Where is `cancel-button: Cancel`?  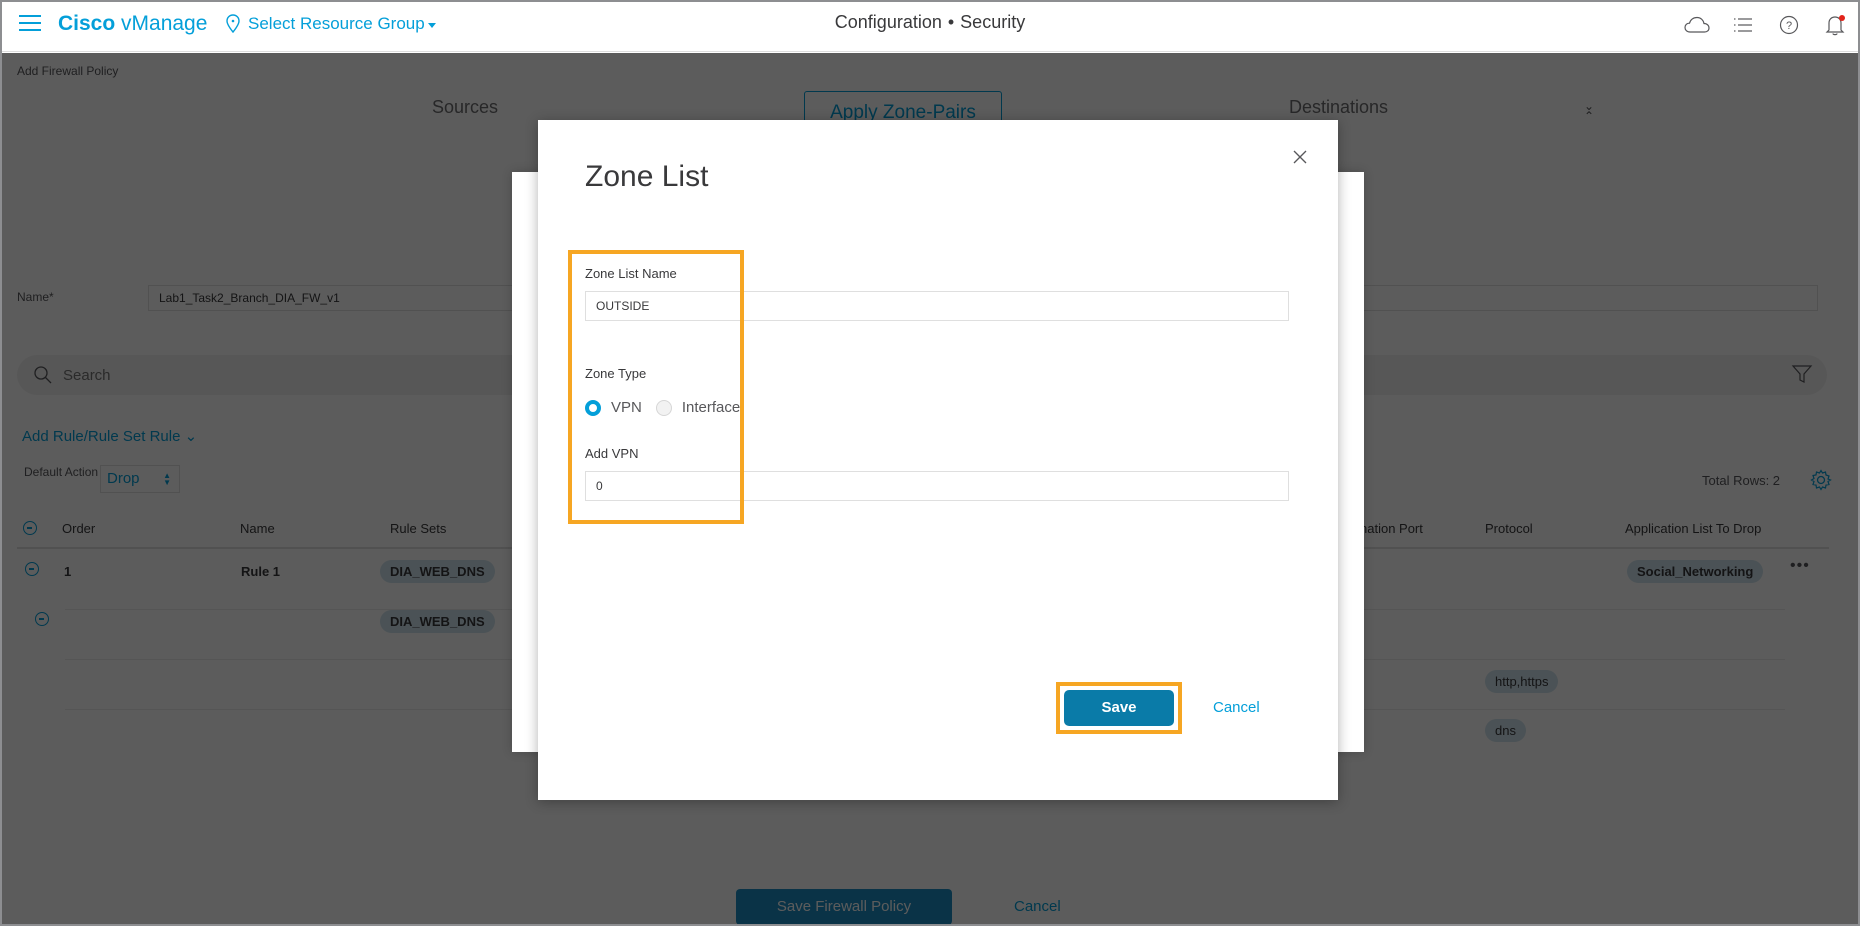
cancel-button: Cancel is located at coordinates (1236, 707).